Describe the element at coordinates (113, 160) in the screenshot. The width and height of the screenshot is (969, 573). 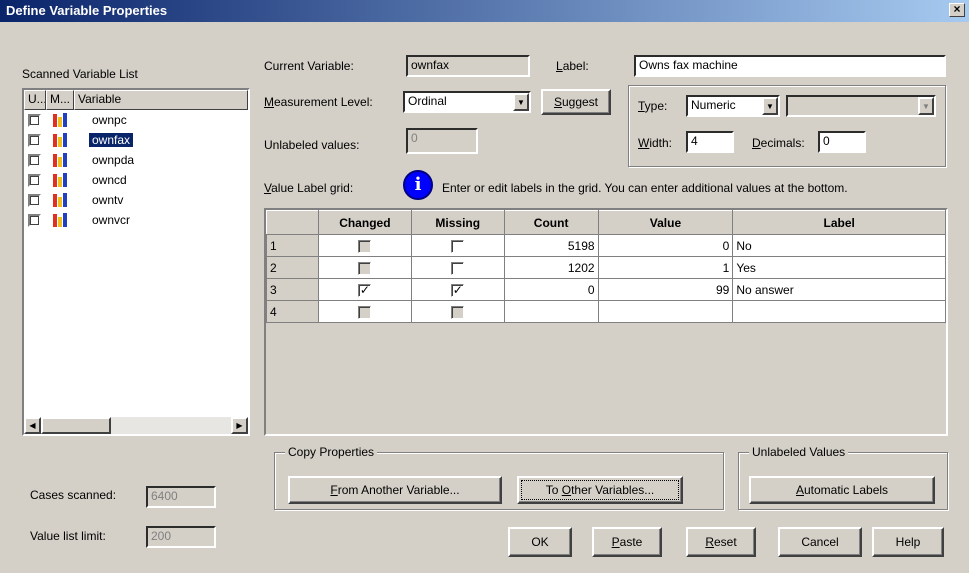
I see `variable-name: ownpda` at that location.